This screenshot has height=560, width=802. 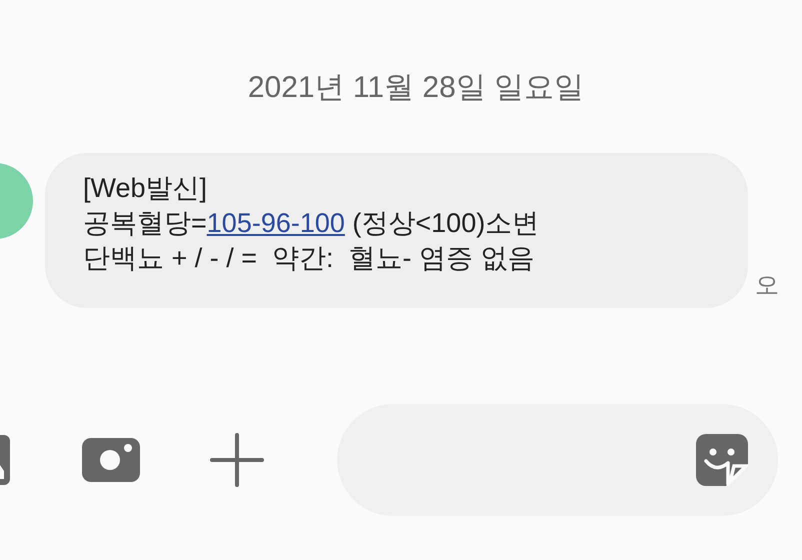 I want to click on date-header: 2021년 11월 28일 일요일, so click(x=416, y=88).